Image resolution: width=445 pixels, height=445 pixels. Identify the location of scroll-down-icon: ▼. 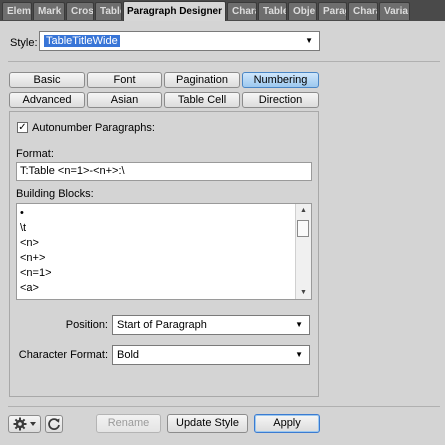
(303, 292).